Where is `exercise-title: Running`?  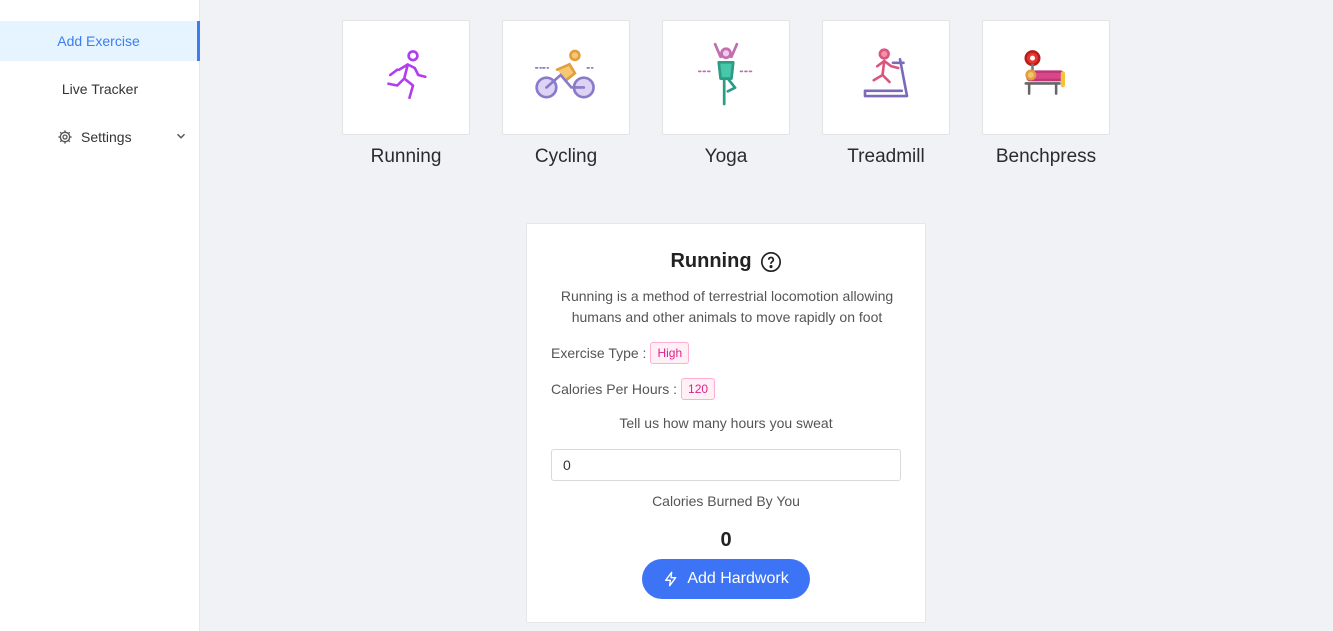 exercise-title: Running is located at coordinates (711, 261).